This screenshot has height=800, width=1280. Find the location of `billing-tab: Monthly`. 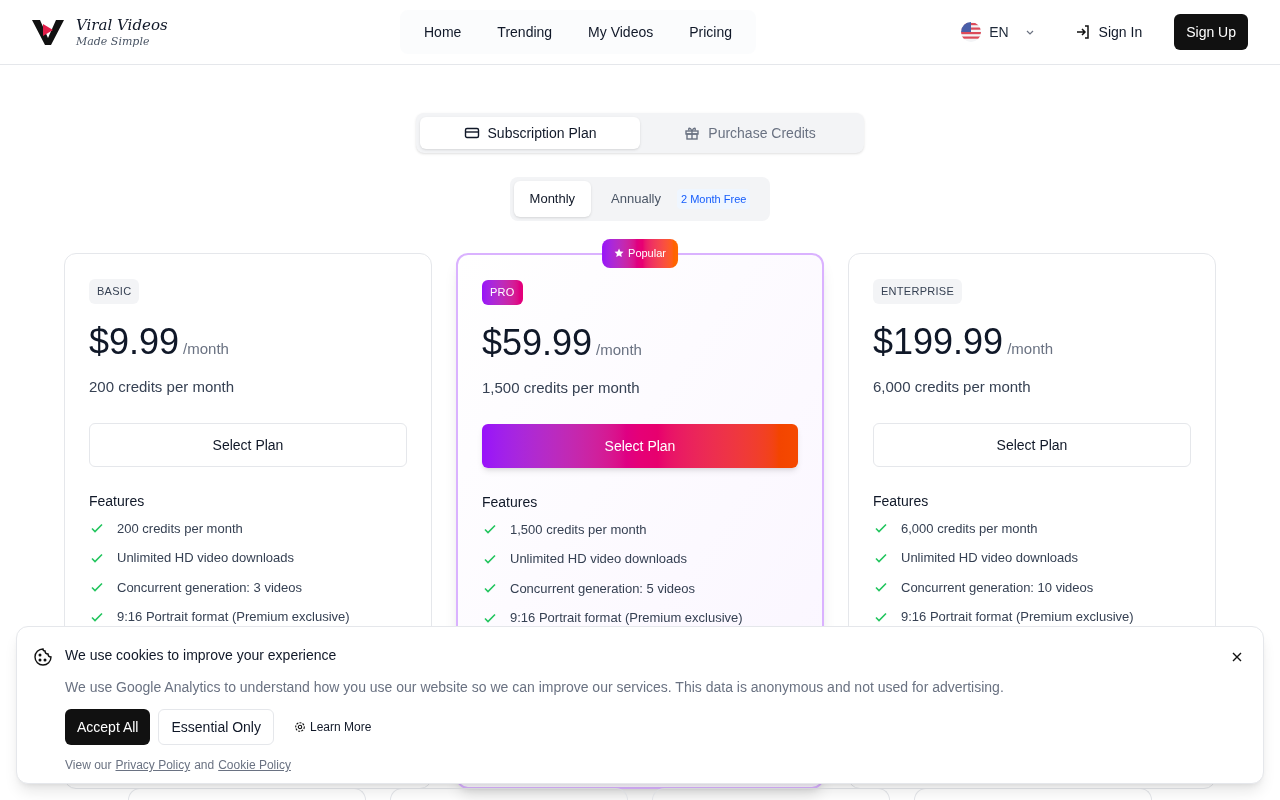

billing-tab: Monthly is located at coordinates (552, 199).